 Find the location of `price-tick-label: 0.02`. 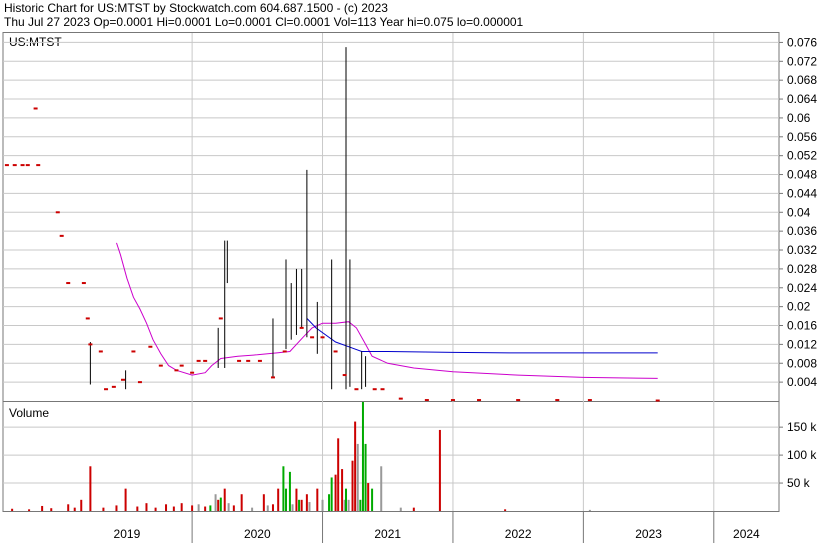

price-tick-label: 0.02 is located at coordinates (799, 307).